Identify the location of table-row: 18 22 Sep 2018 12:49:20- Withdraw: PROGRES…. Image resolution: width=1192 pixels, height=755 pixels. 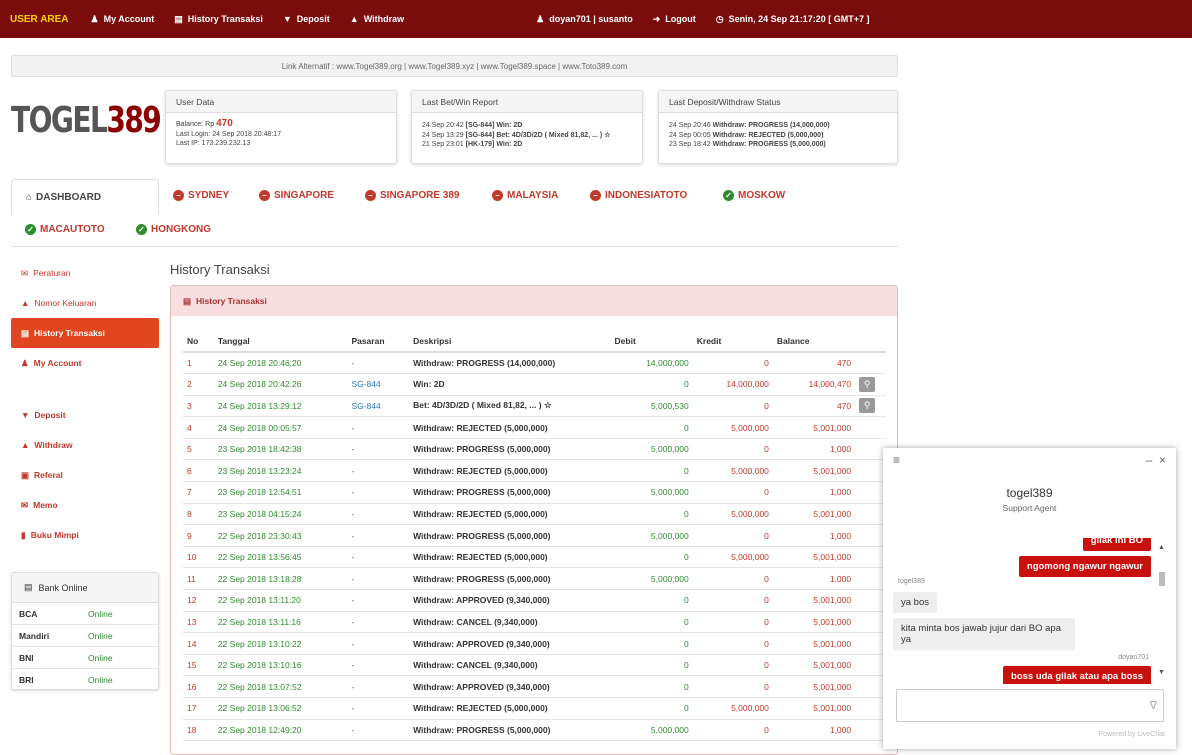
(534, 730).